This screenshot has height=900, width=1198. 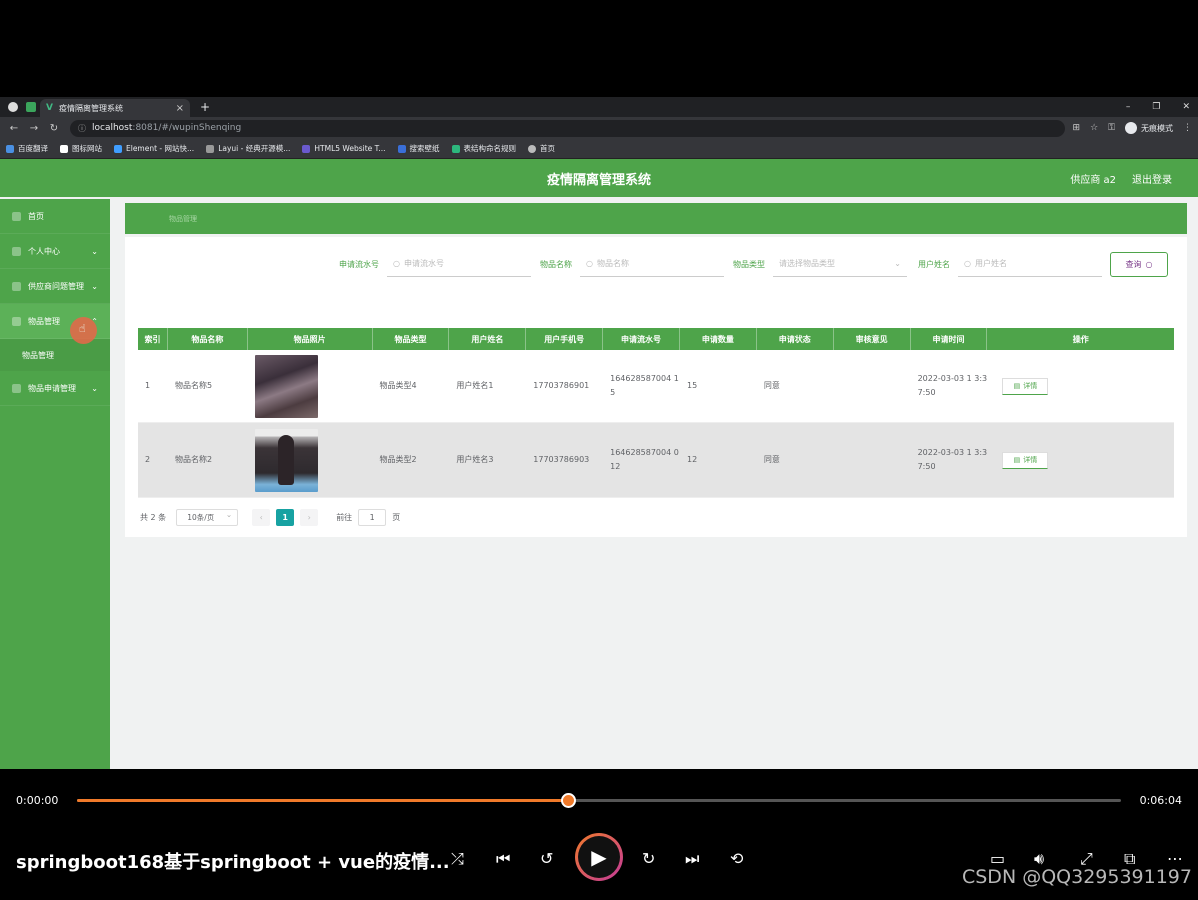 What do you see at coordinates (1094, 128) in the screenshot?
I see `bookmark-star-icon: ☆` at bounding box center [1094, 128].